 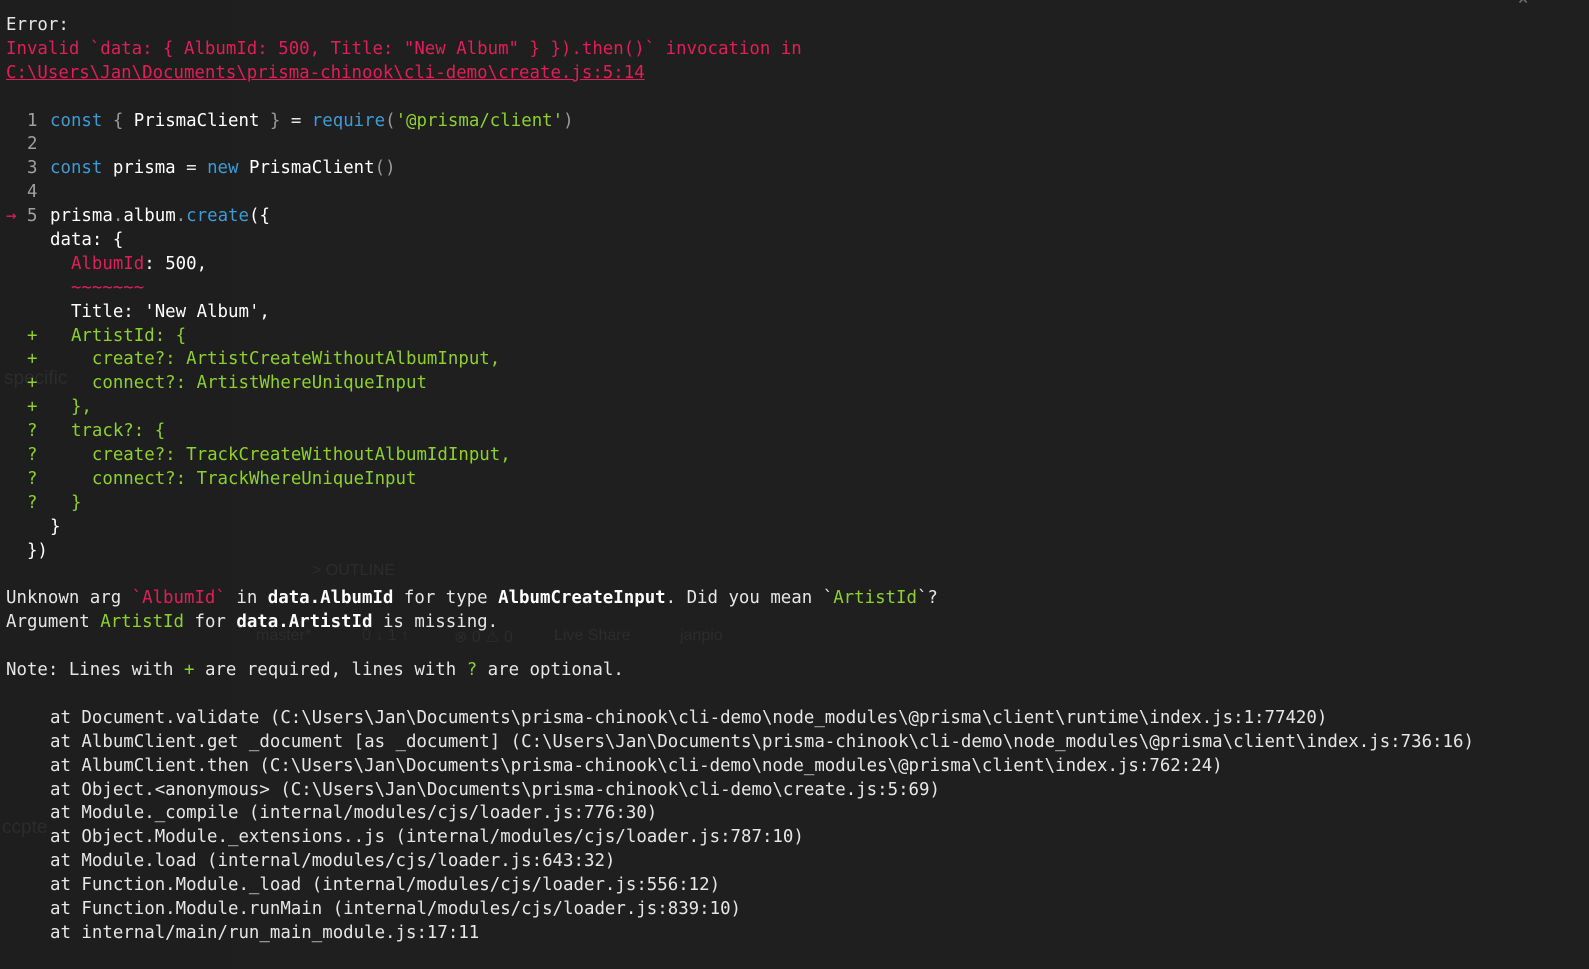 What do you see at coordinates (27, 144) in the screenshot?
I see `code-line-2: 2` at bounding box center [27, 144].